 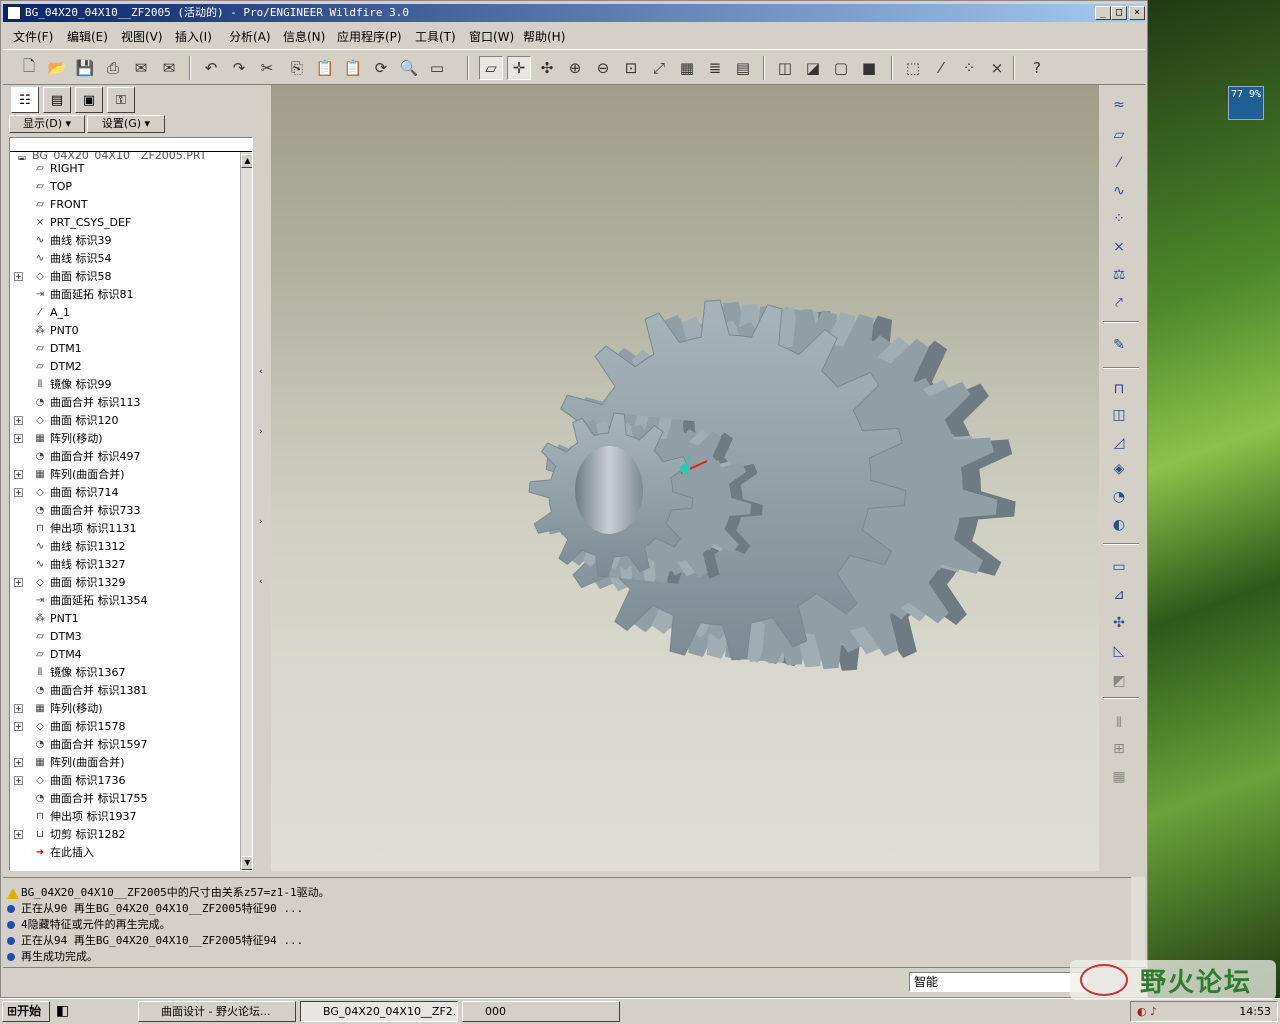 What do you see at coordinates (1119, 651) in the screenshot?
I see `chamfer-tool-icon: ◺` at bounding box center [1119, 651].